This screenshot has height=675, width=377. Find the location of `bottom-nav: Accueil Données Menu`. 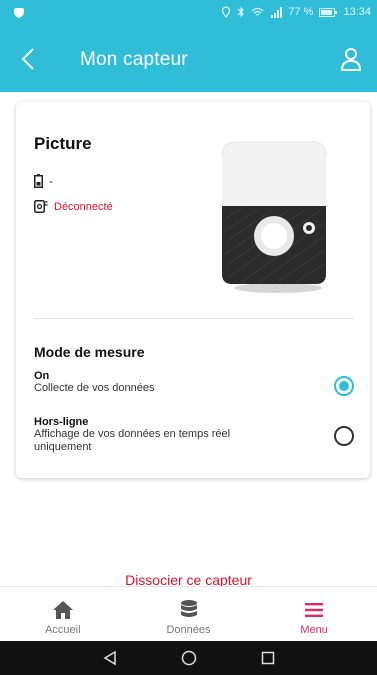

bottom-nav: Accueil Données Menu is located at coordinates (188, 613).